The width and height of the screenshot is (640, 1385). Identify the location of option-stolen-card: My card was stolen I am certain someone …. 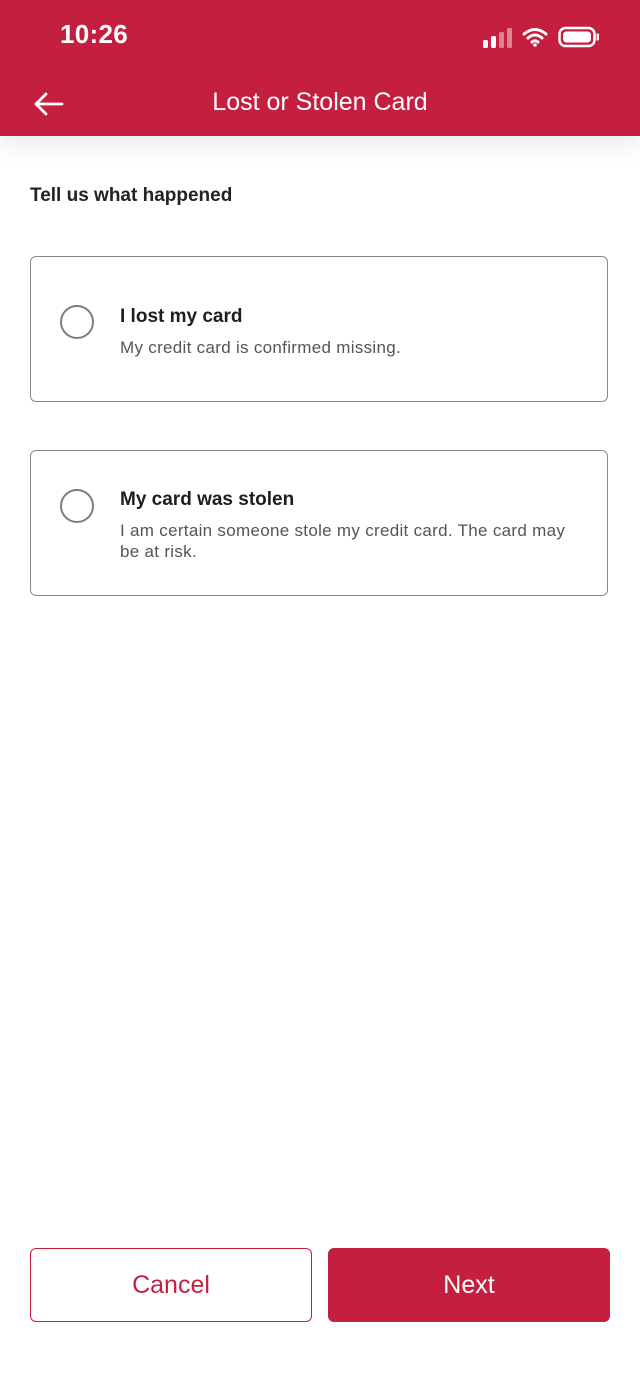
(319, 523).